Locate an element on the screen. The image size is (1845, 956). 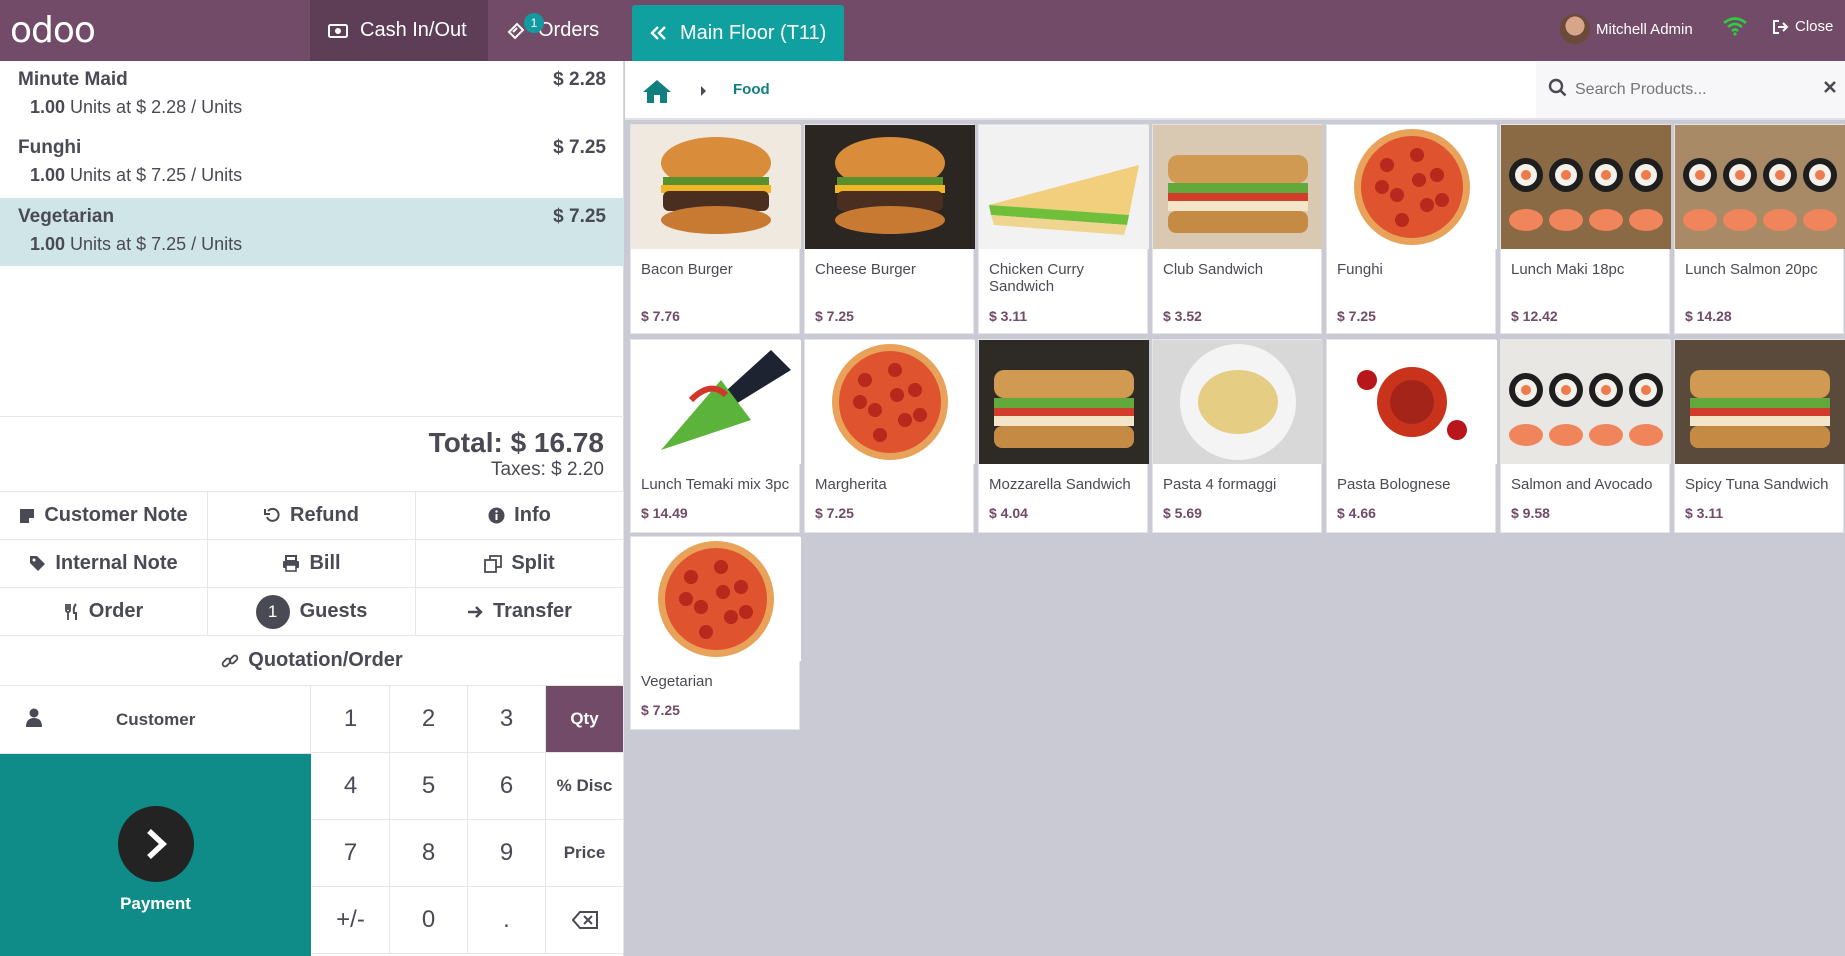
arrow-right-icon is located at coordinates (475, 612).